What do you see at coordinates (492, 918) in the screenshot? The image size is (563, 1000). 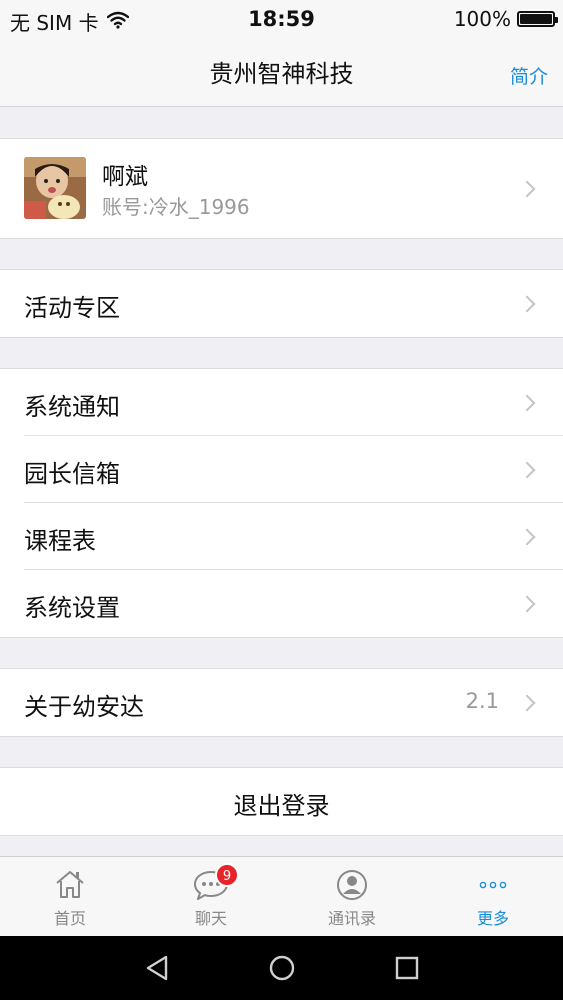 I see `tab-label: 更多` at bounding box center [492, 918].